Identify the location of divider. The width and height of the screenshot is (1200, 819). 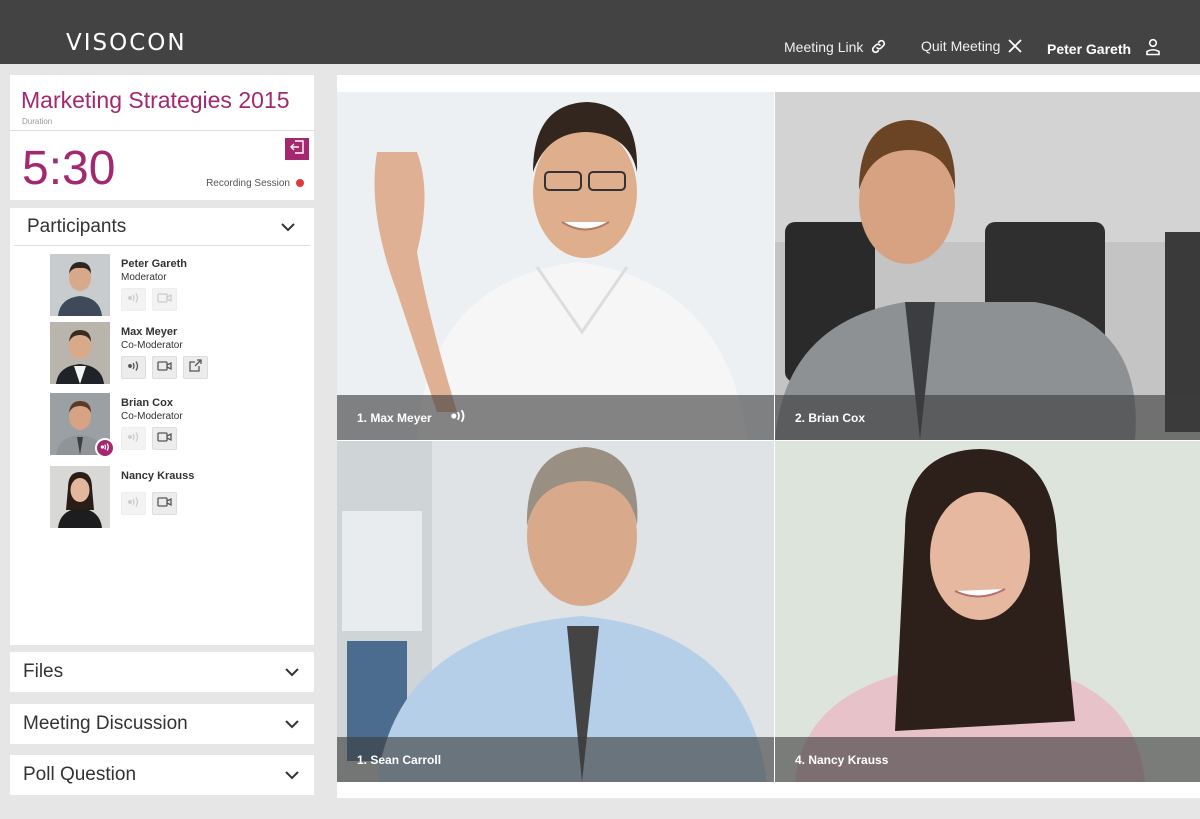
(162, 130).